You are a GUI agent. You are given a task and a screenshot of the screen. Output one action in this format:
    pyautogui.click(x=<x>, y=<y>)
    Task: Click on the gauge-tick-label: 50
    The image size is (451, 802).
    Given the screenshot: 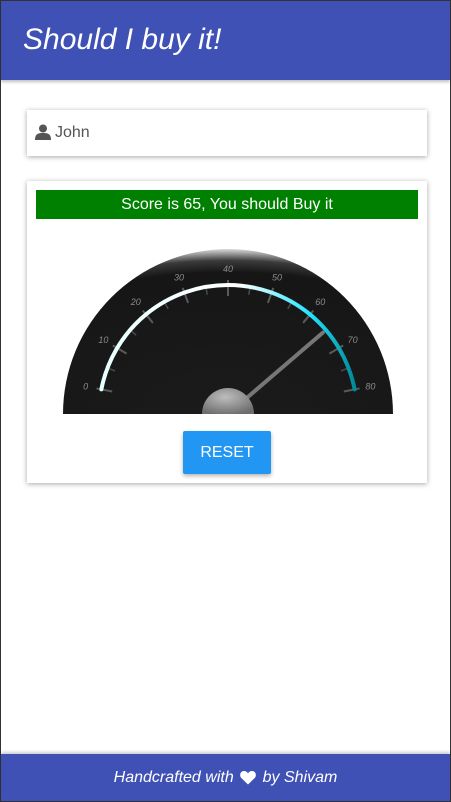 What is the action you would take?
    pyautogui.click(x=277, y=278)
    